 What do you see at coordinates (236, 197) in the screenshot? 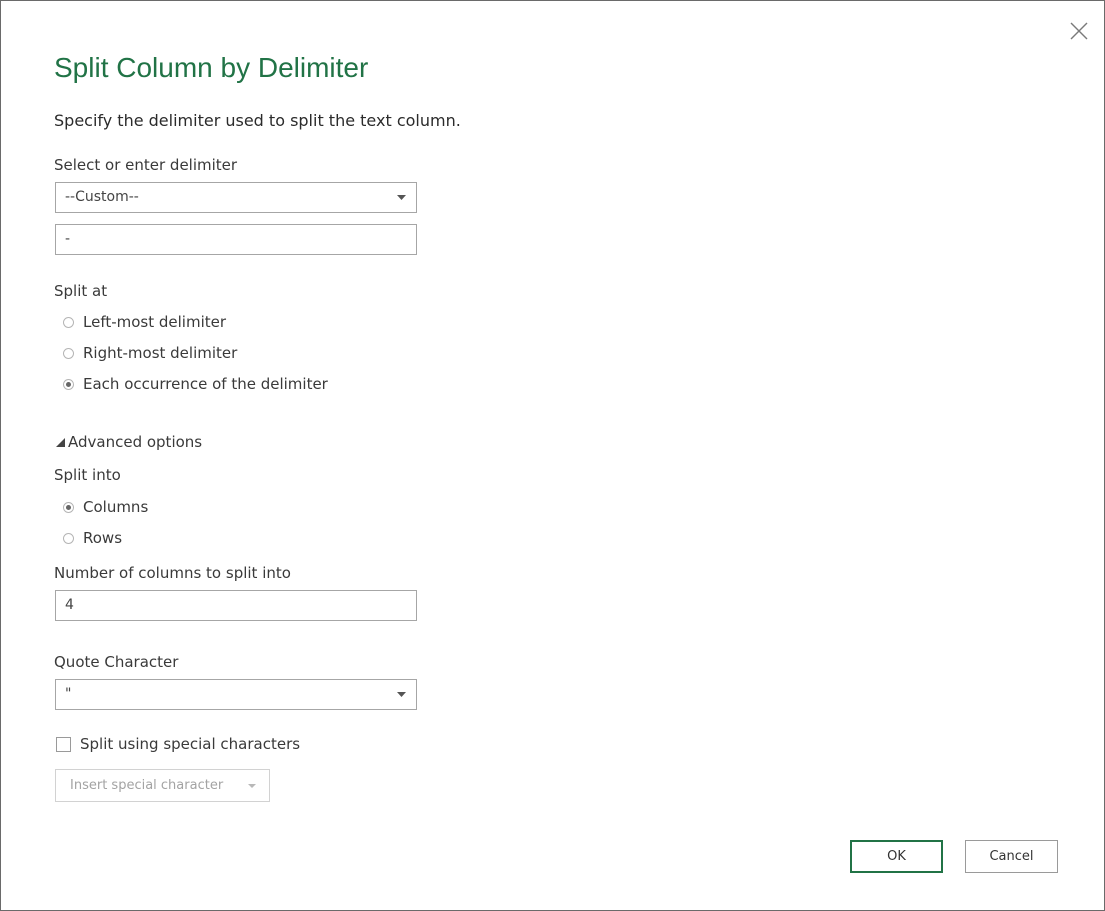
I see `delimiter-select: --Custom--` at bounding box center [236, 197].